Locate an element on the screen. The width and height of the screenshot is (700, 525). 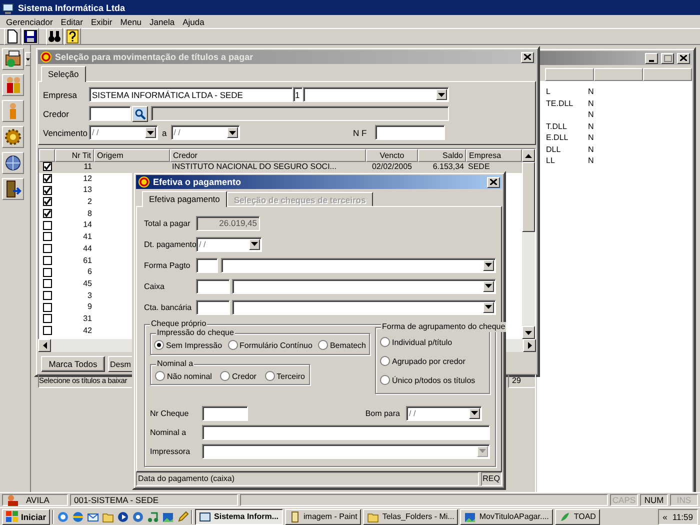
expand-tray-button: « is located at coordinates (665, 517).